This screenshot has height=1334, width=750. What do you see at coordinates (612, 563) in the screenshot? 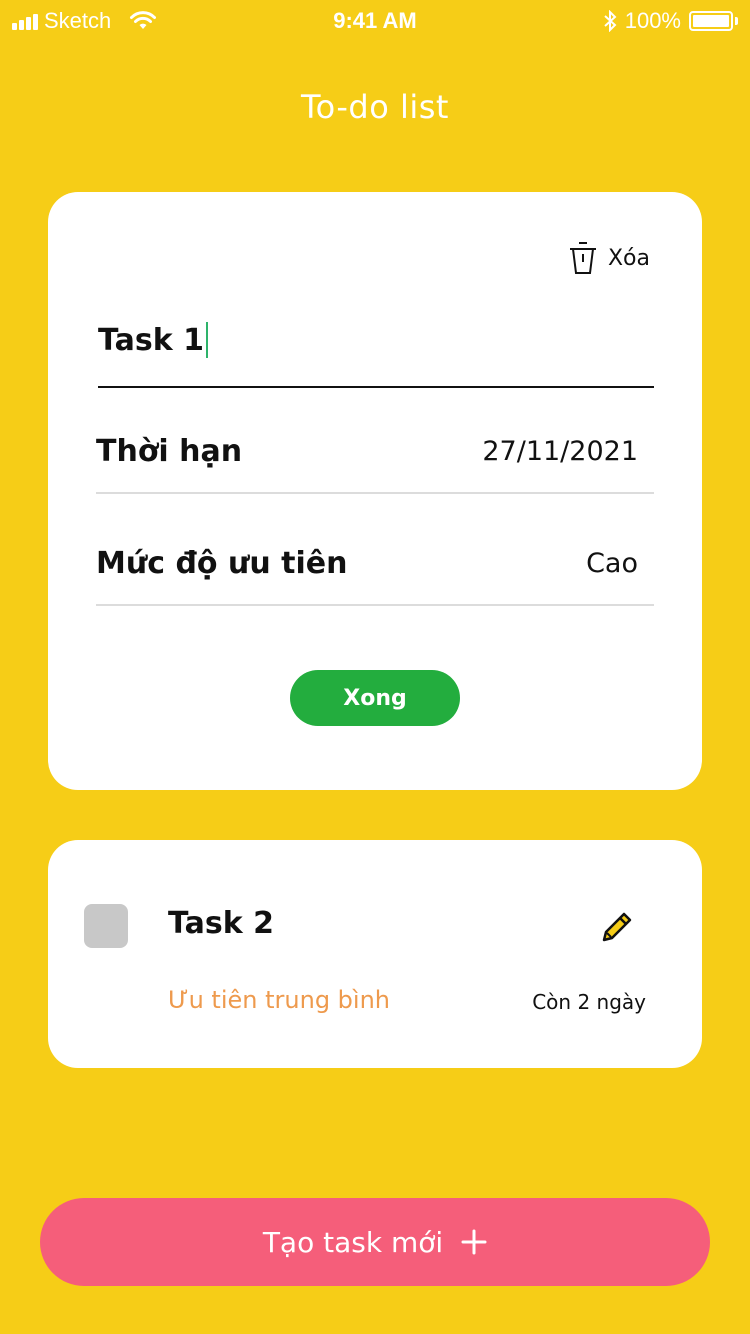
I see `priority-value: Cao` at bounding box center [612, 563].